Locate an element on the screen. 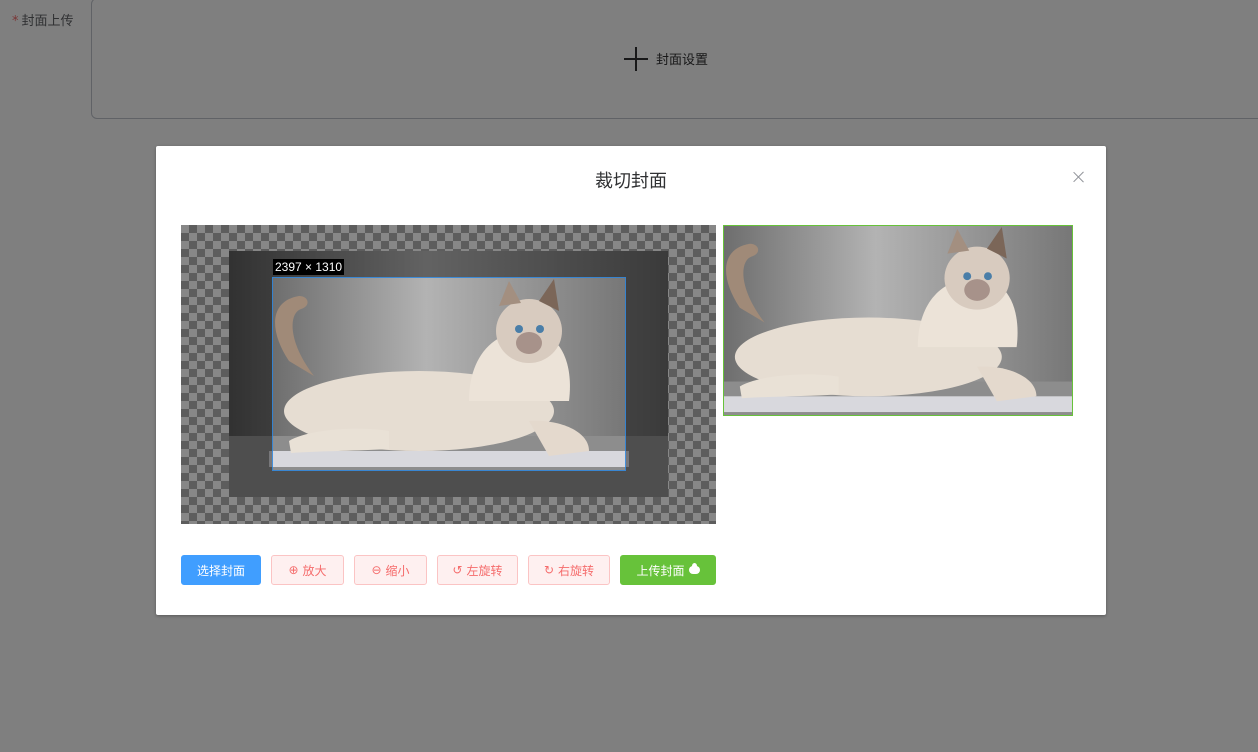  crop-selection-box is located at coordinates (449, 374).